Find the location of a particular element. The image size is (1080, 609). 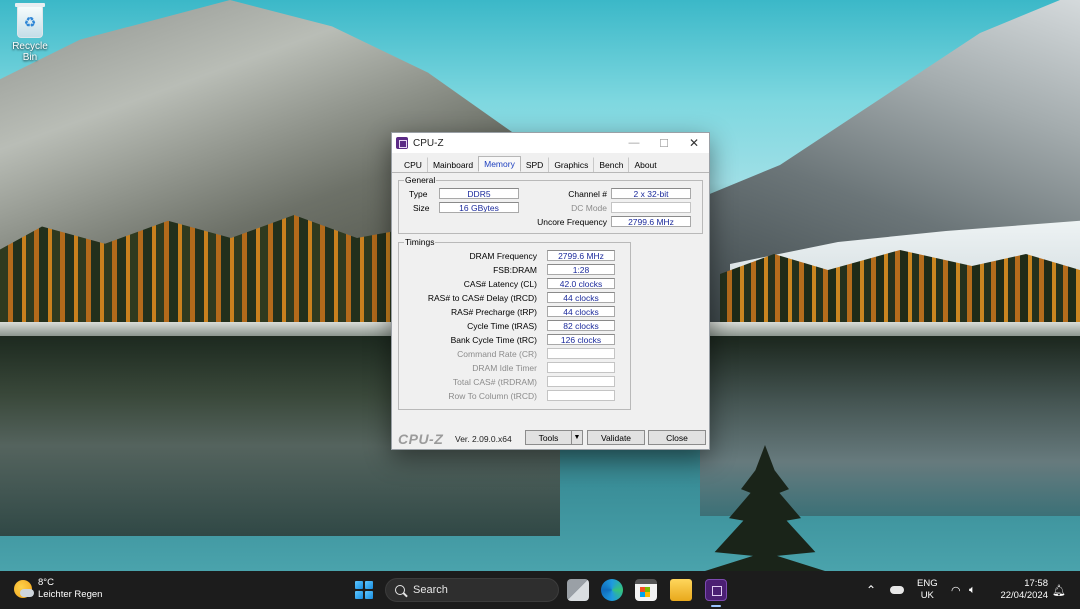

weather-temperature: 8°C is located at coordinates (46, 582).